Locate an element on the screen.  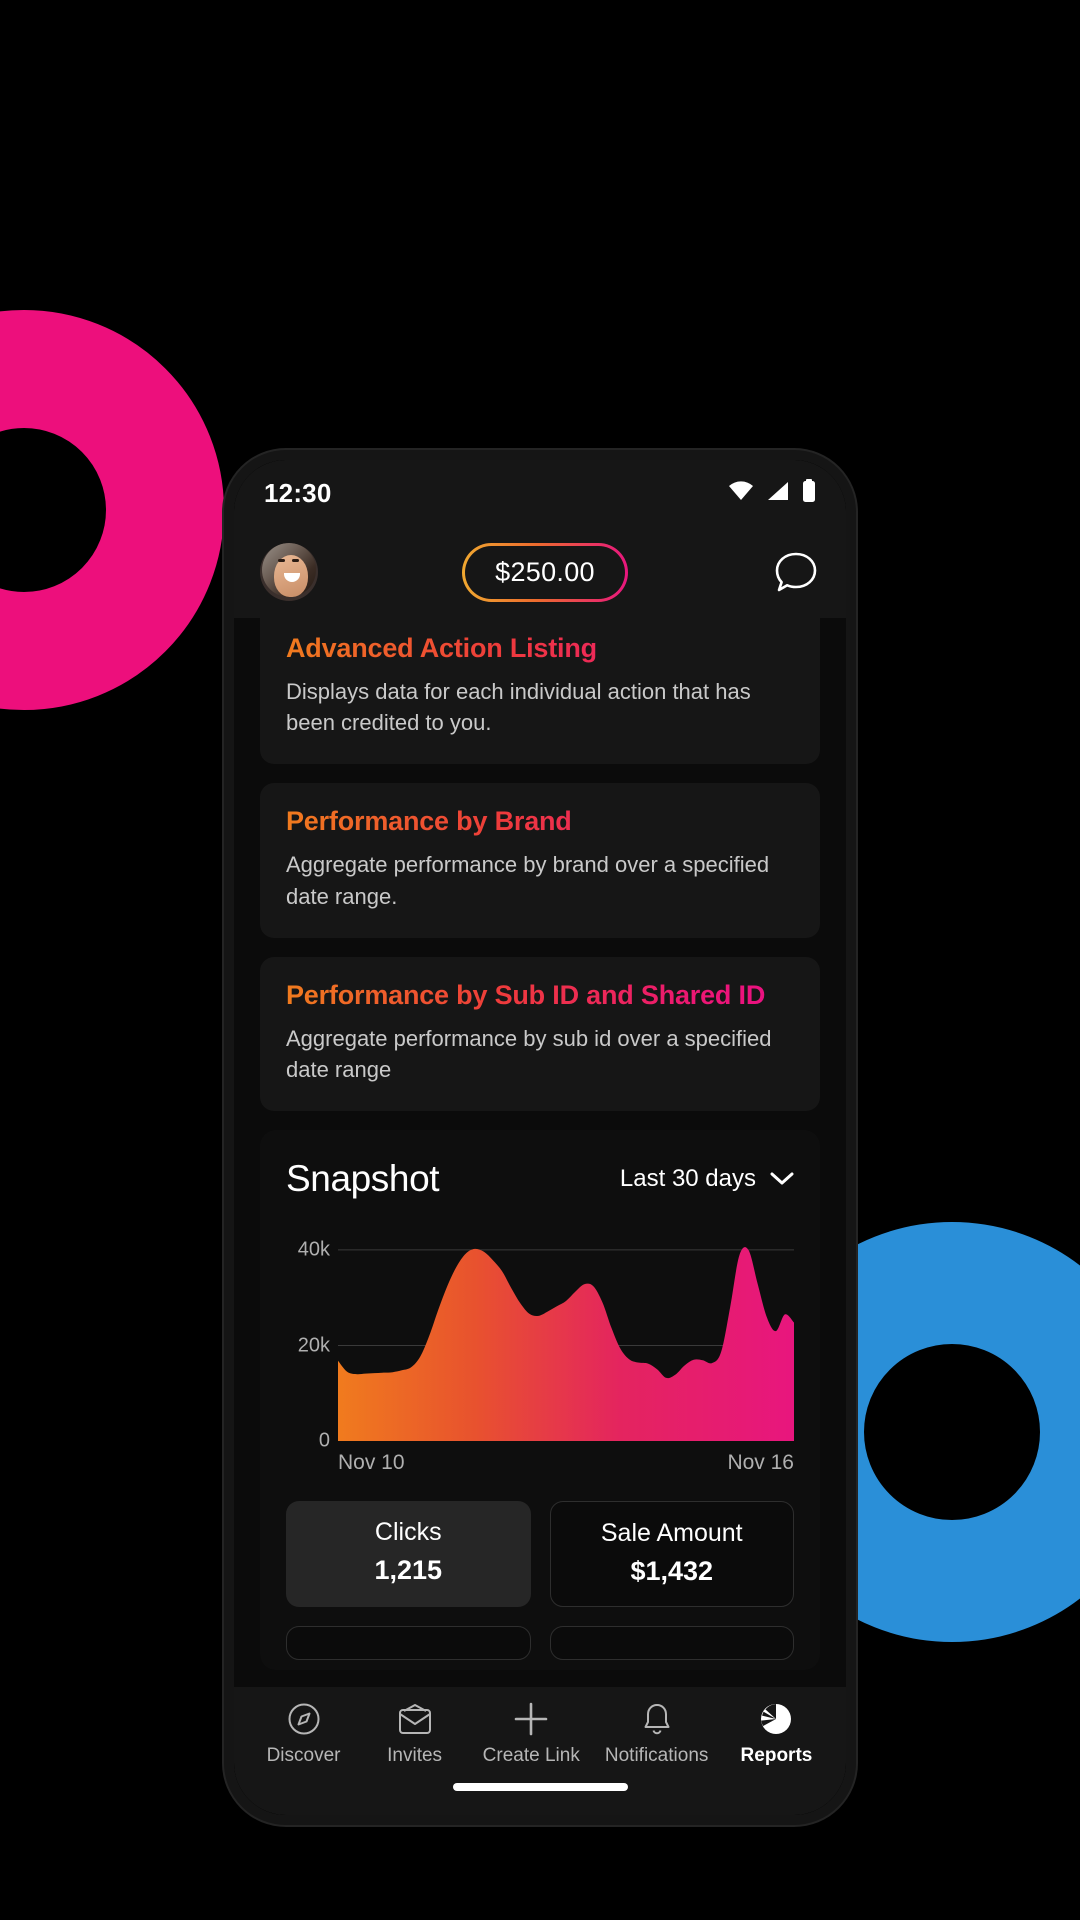
nav-item-notifications: Notifications is located at coordinates (656, 1734).